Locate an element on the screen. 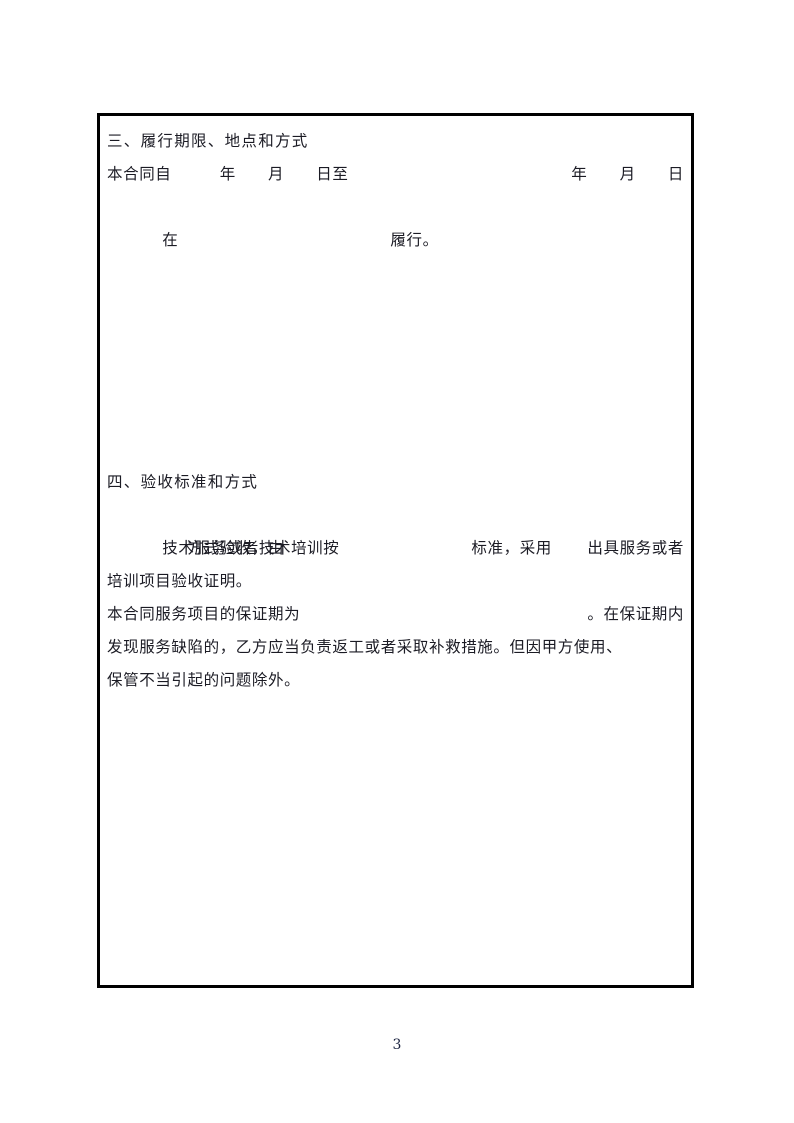 Image resolution: width=794 pixels, height=1123 pixels. warranty-defect-line: 发现服务缺陷的，乙方应当负责返工或者采取补救措施。但因甲方使用、 is located at coordinates (365, 647).